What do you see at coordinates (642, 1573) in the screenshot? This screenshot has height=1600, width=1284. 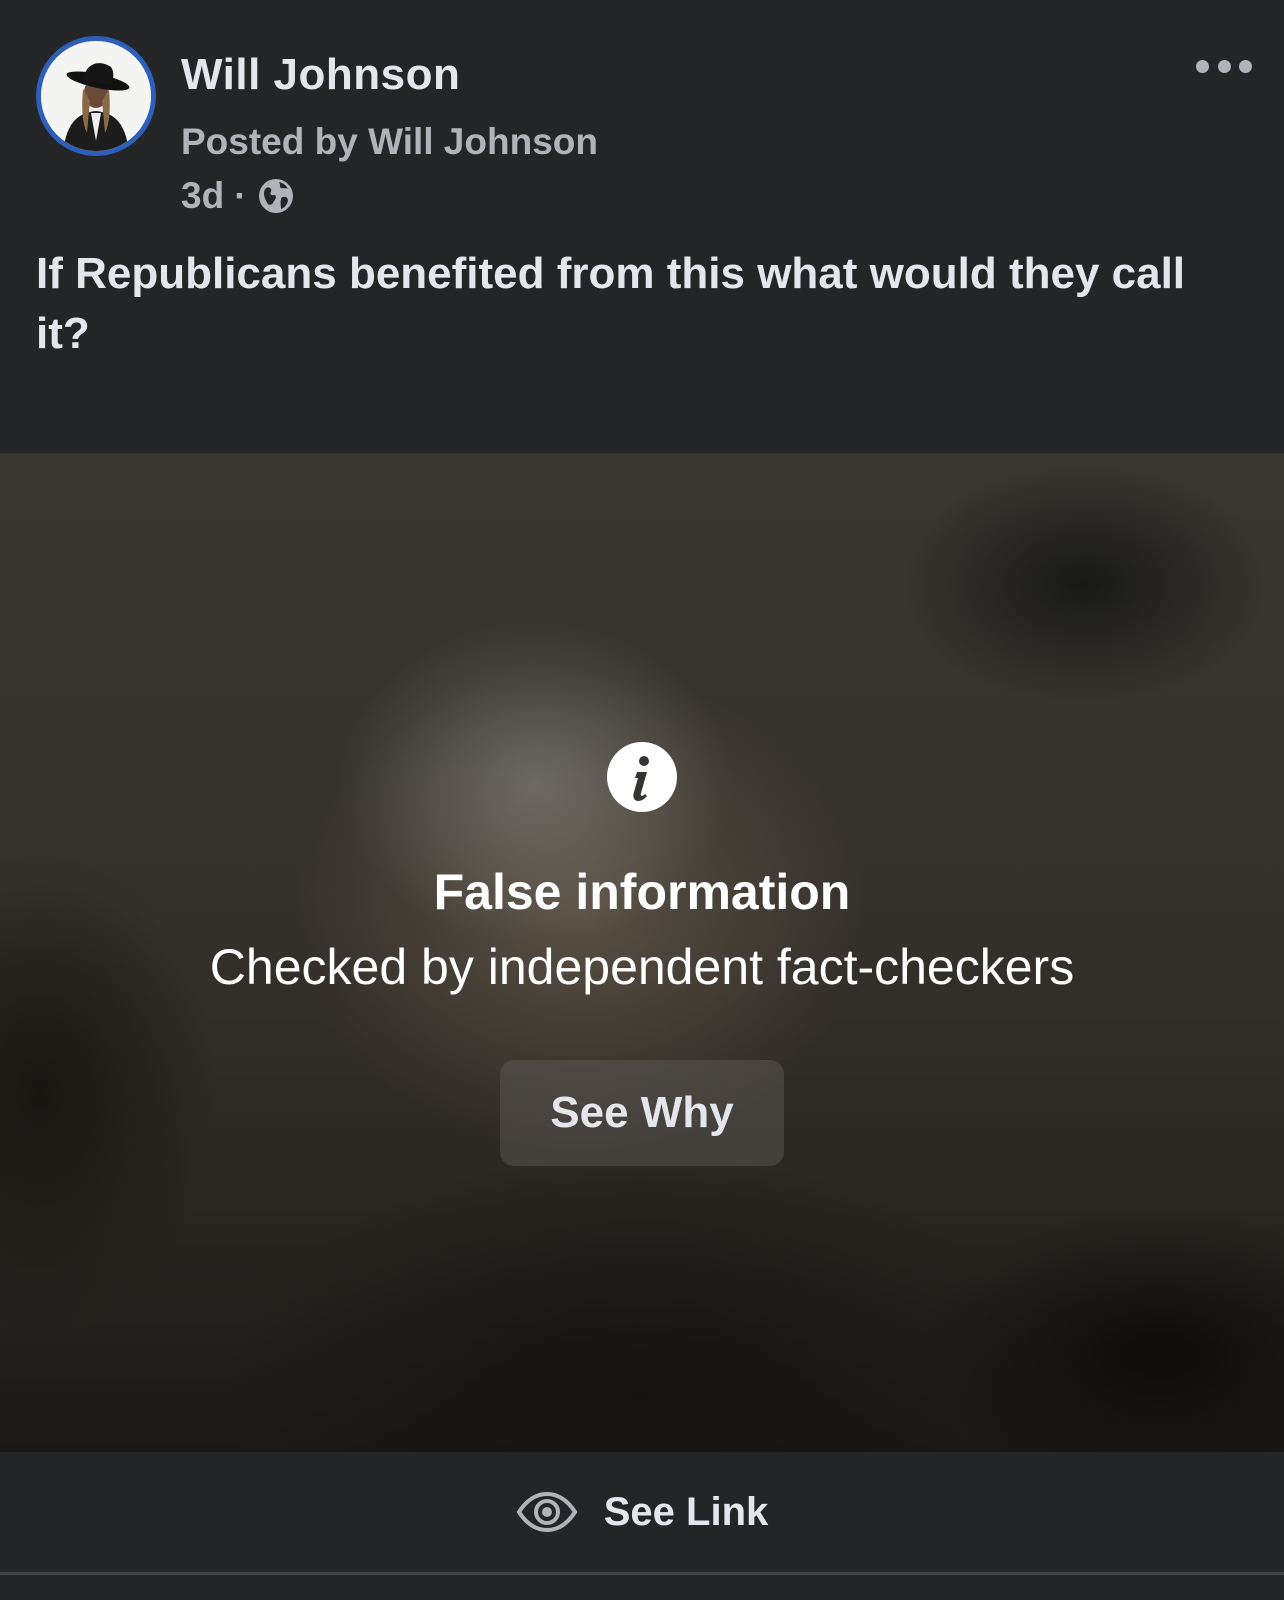 I see `divider` at bounding box center [642, 1573].